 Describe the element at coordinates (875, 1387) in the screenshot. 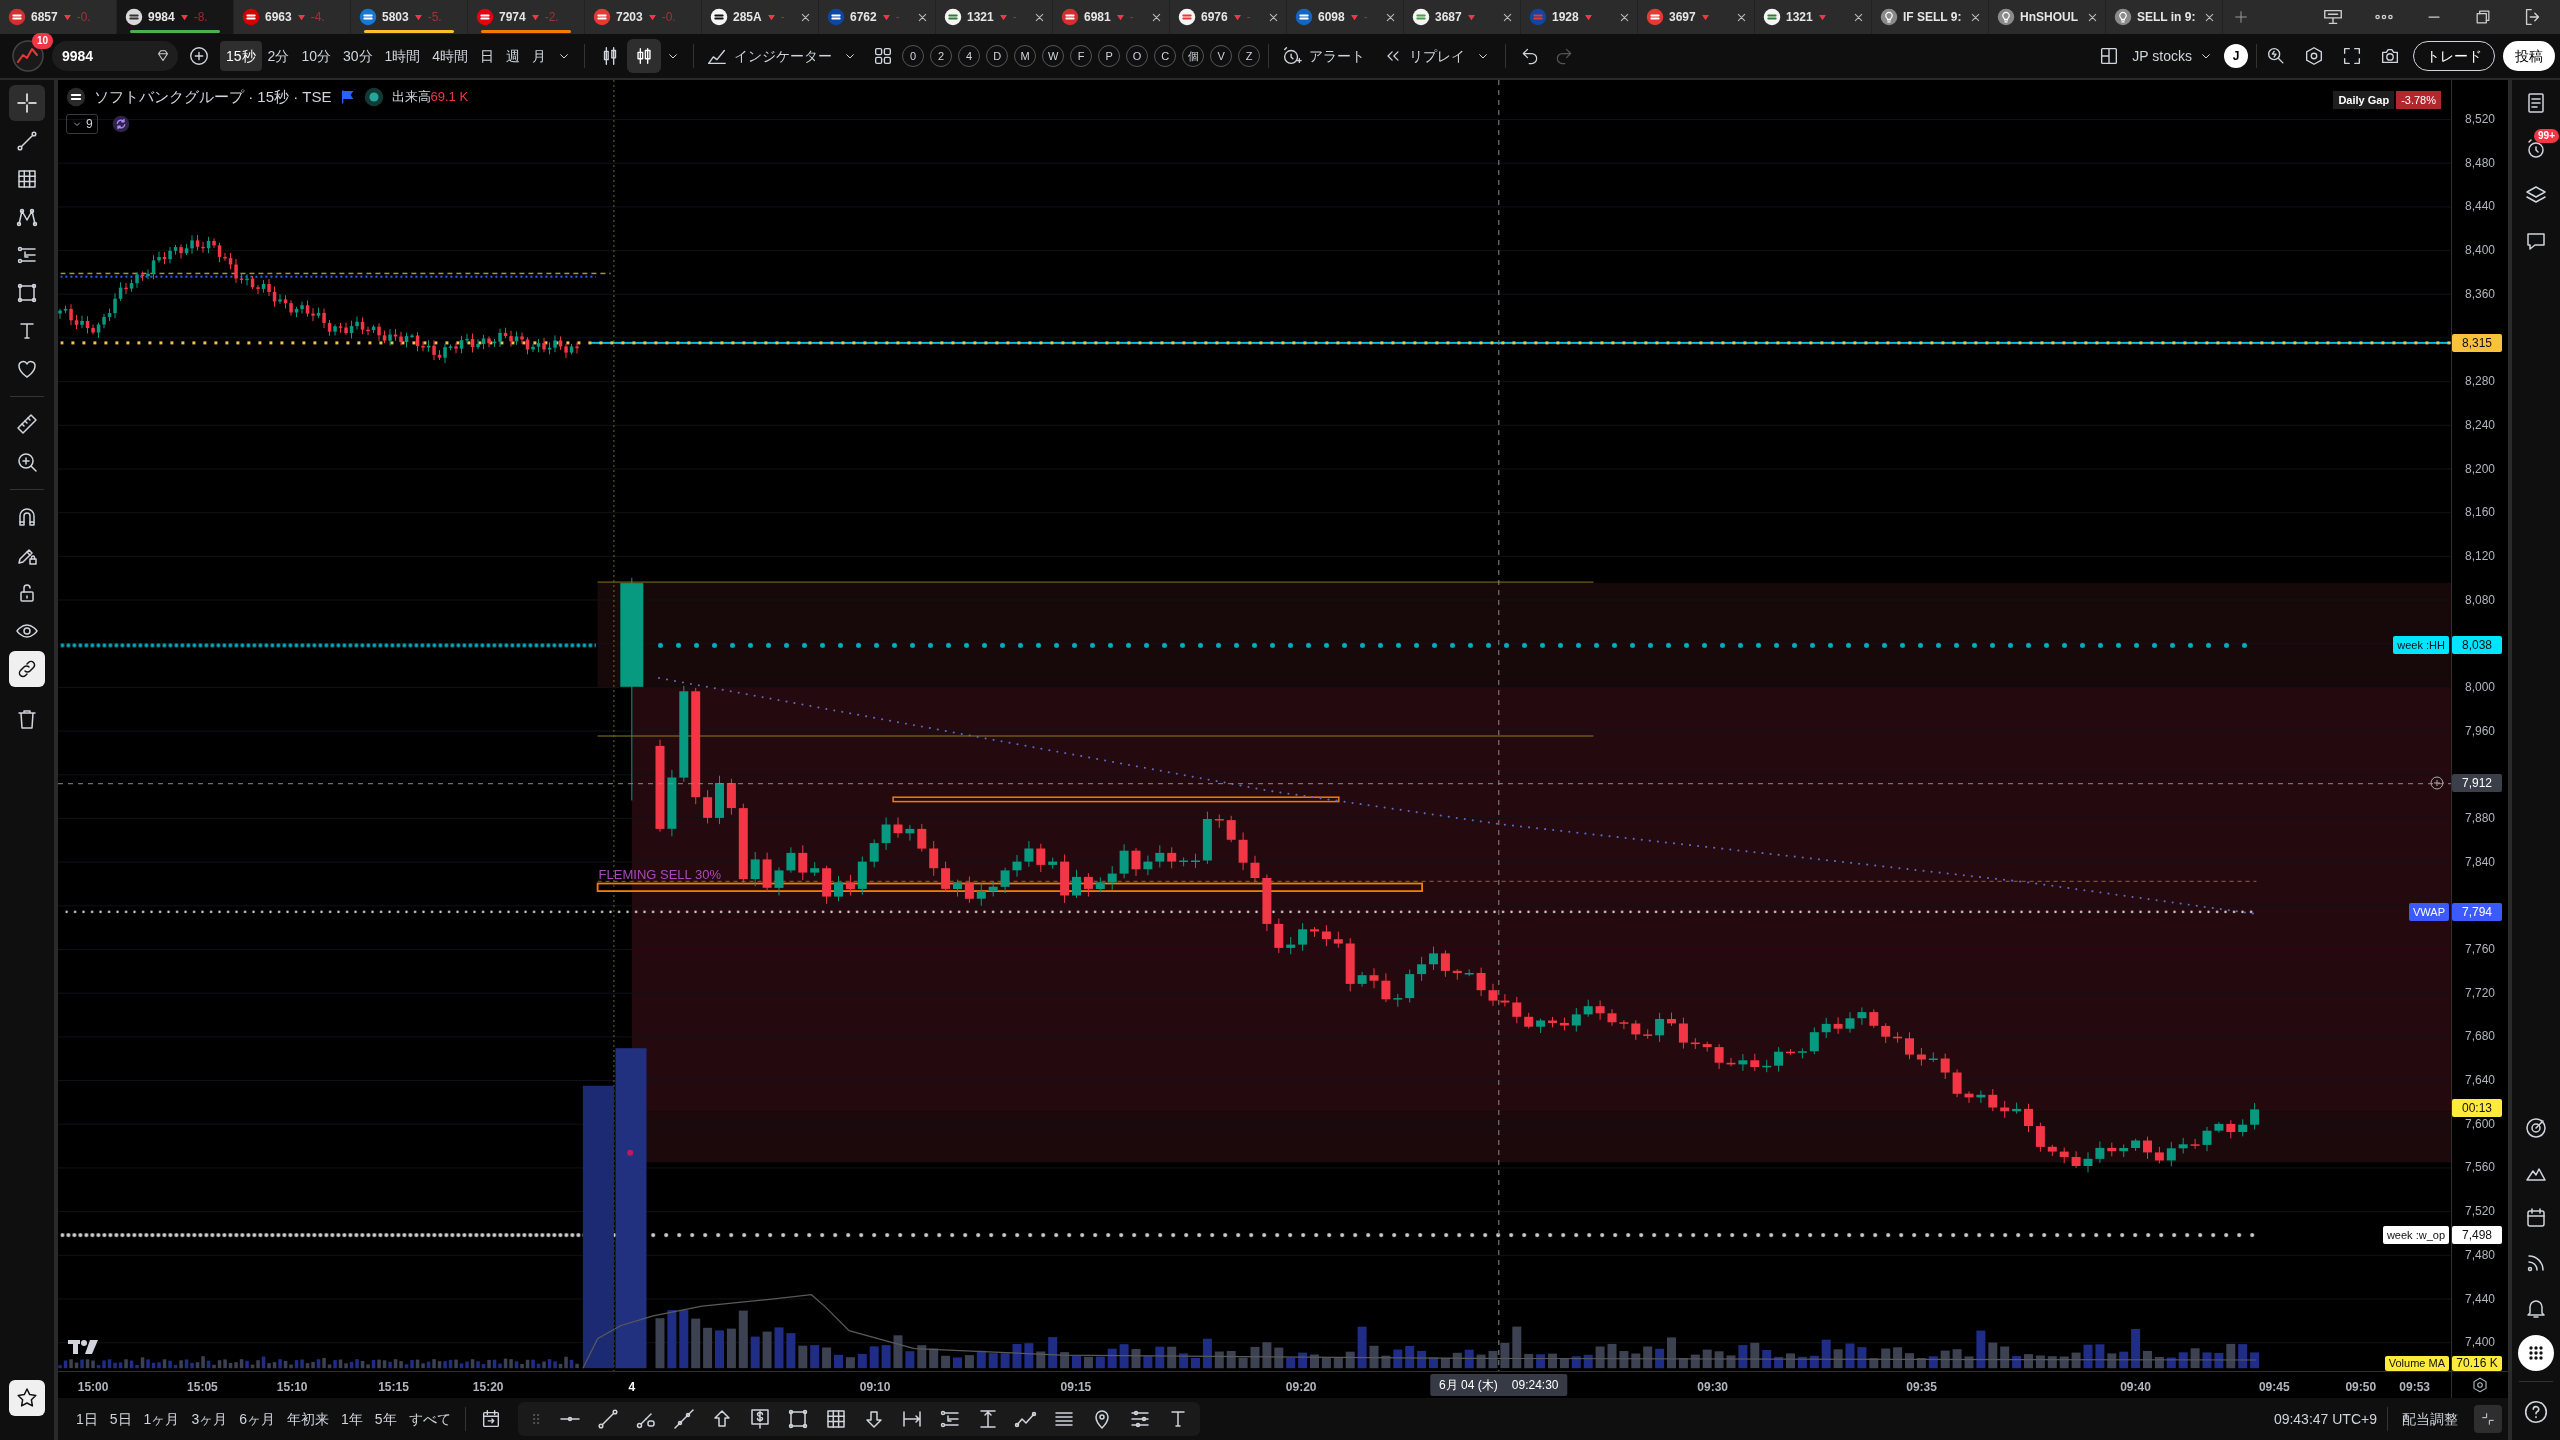

I see `time-label: 09:10` at that location.